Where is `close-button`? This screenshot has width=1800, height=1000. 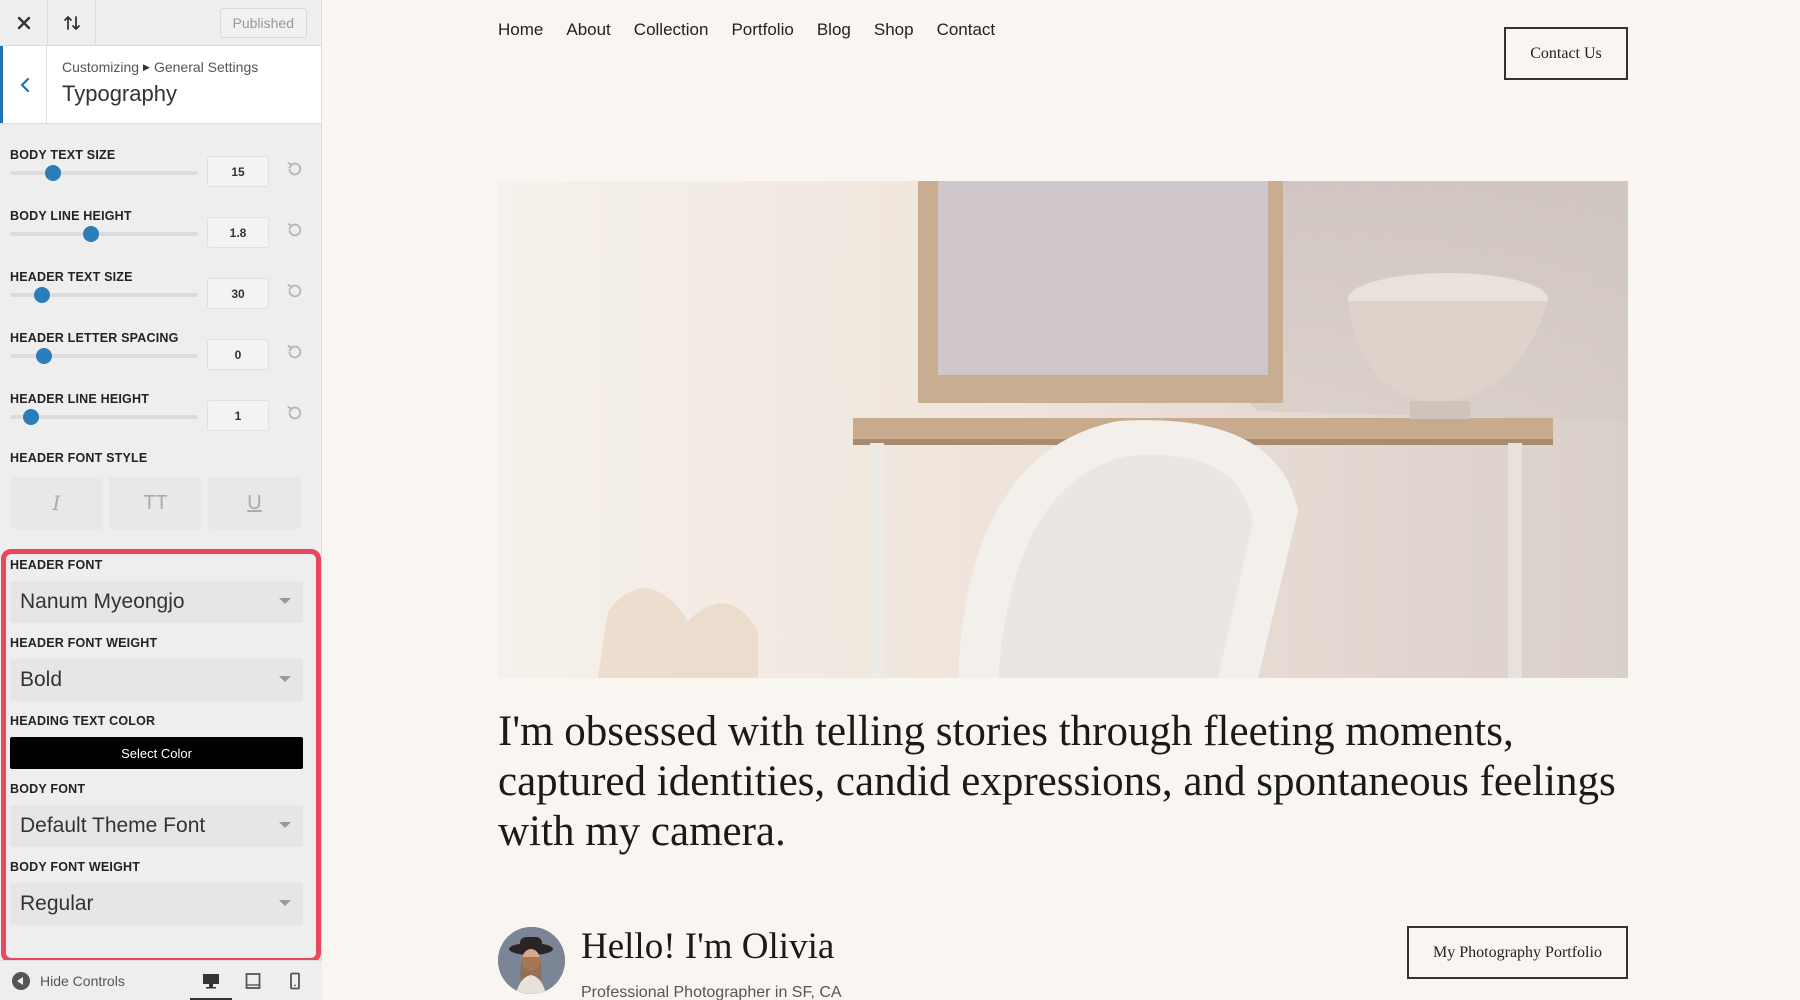 close-button is located at coordinates (24, 23).